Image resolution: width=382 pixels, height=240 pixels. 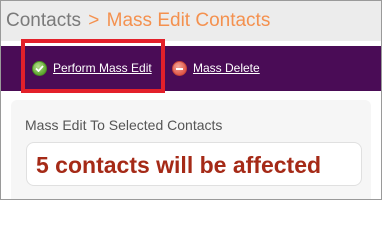 What do you see at coordinates (102, 68) in the screenshot?
I see `perform-mass-edit-label: Perform Mass Edit` at bounding box center [102, 68].